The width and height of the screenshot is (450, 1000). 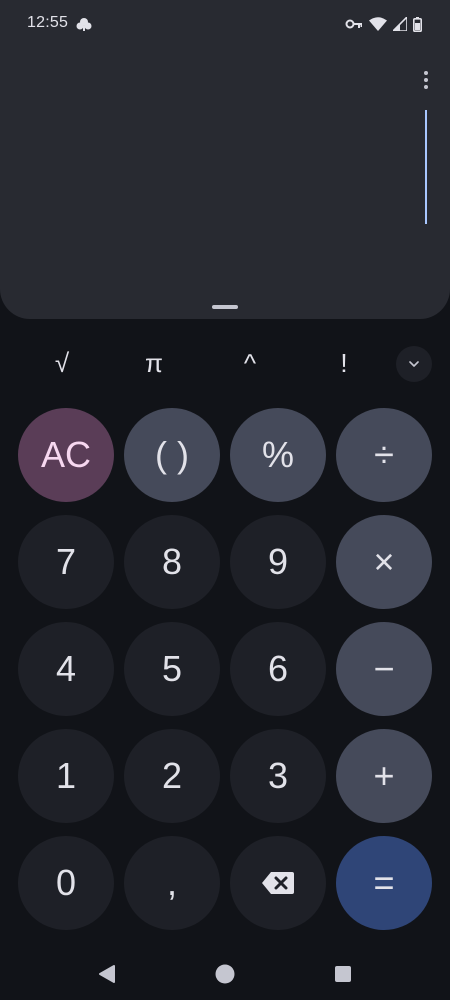 What do you see at coordinates (250, 363) in the screenshot?
I see `power-button: ^` at bounding box center [250, 363].